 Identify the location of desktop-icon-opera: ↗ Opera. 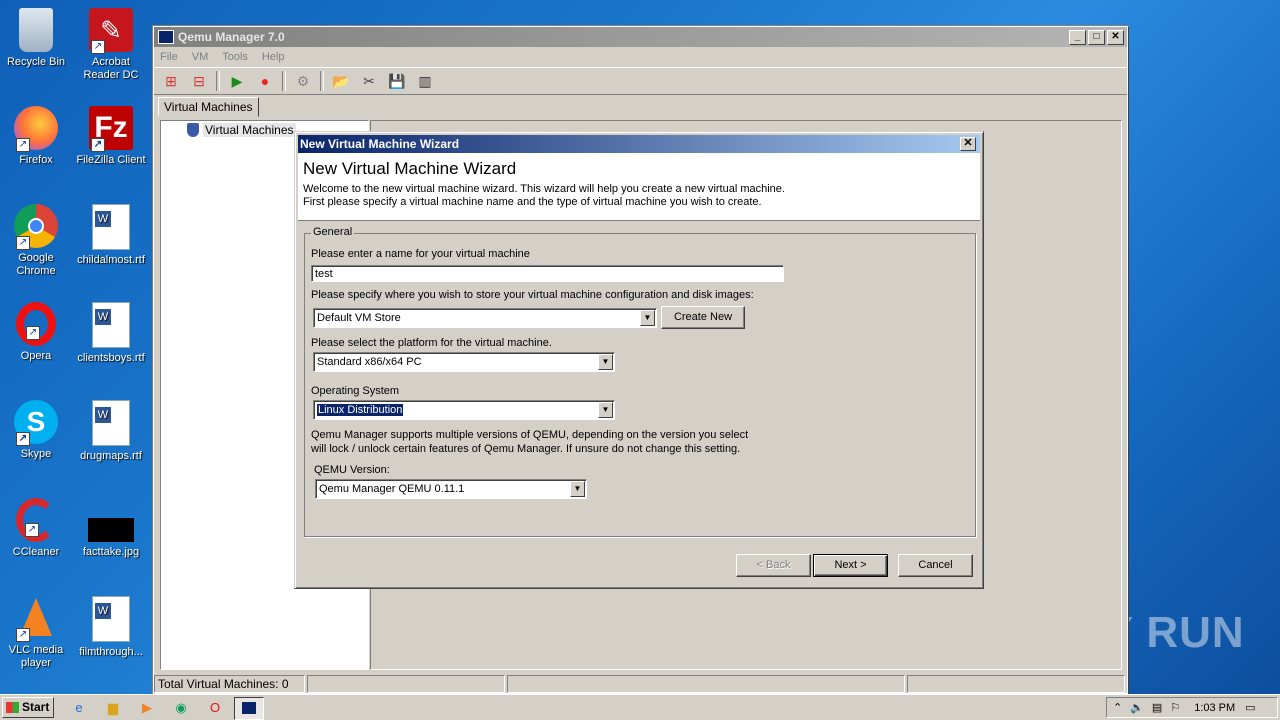
(36, 332).